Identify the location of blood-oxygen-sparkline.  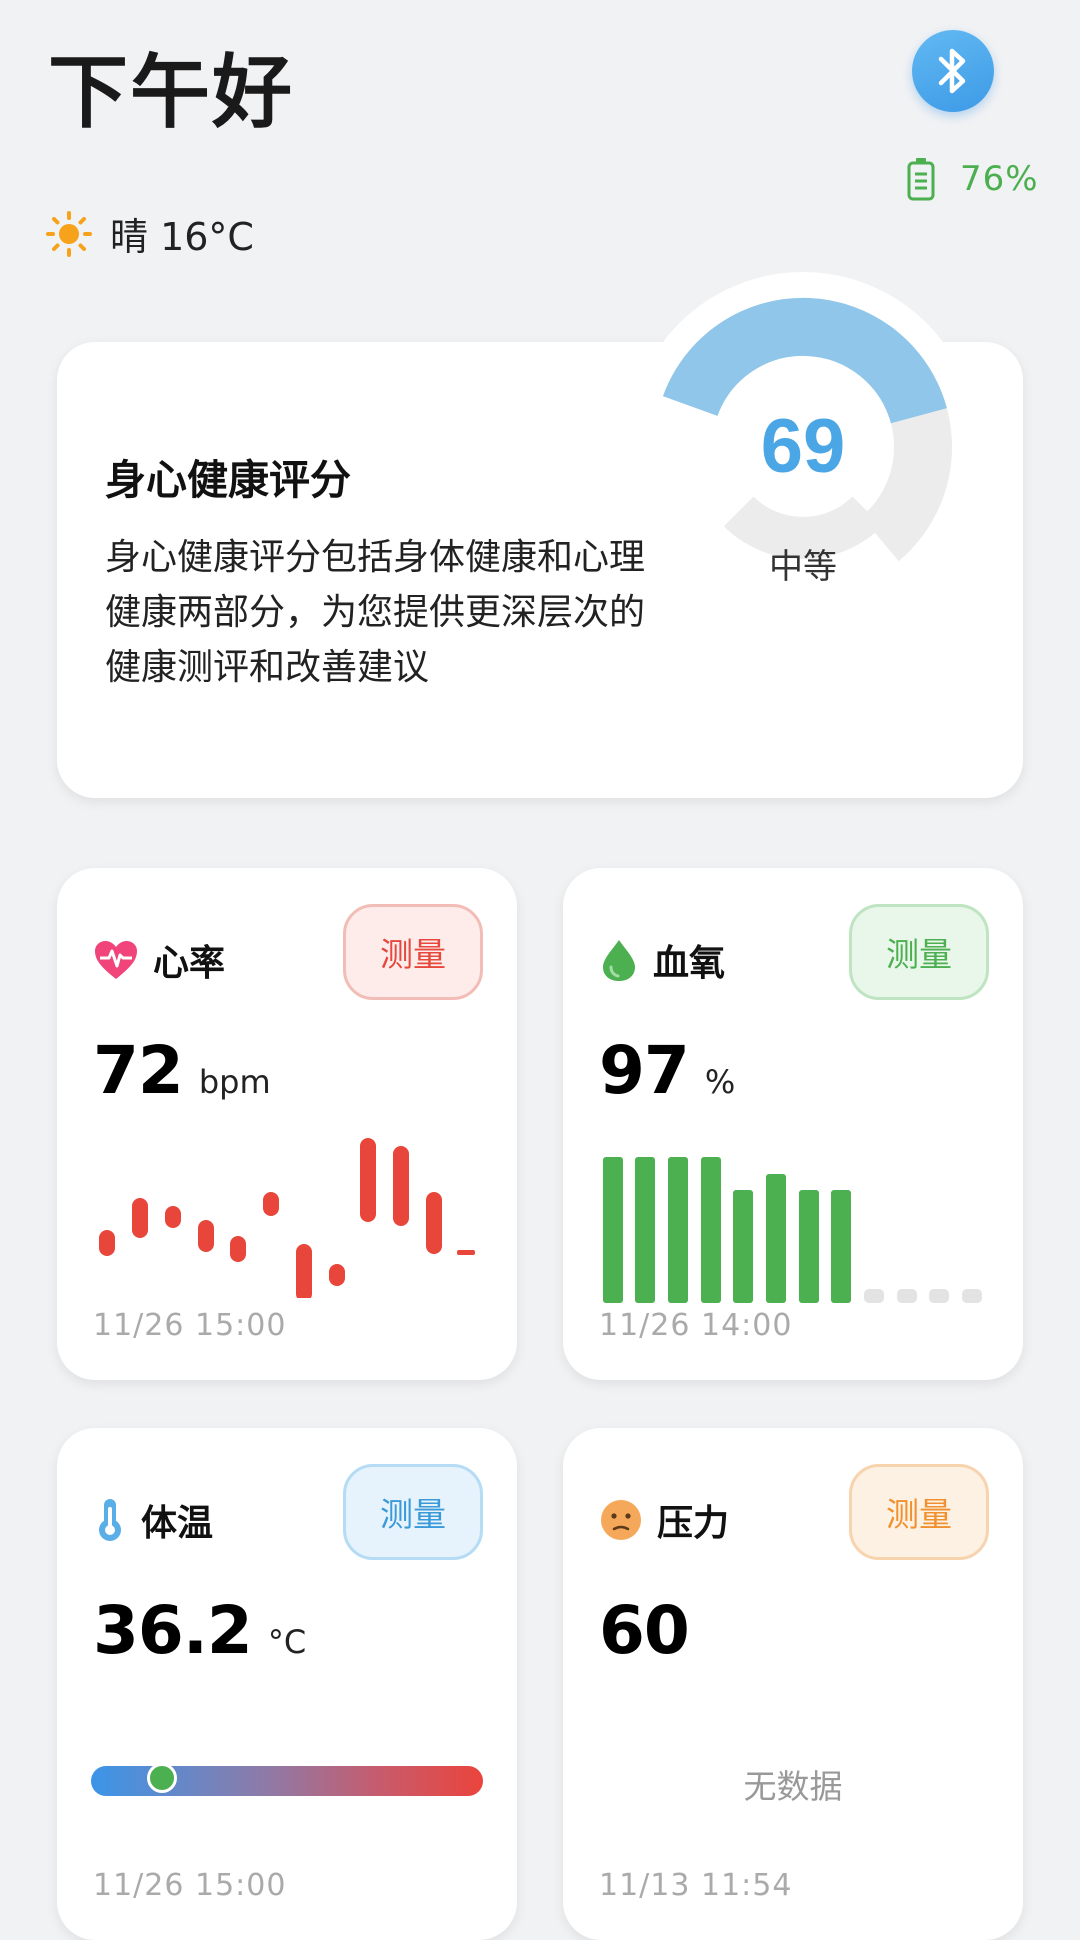
(792, 1230).